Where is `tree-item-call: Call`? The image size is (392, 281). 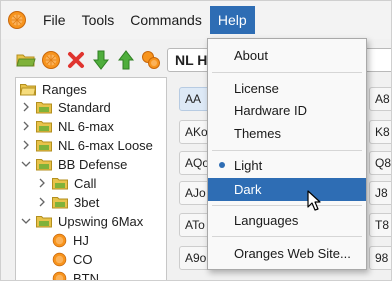
tree-item-call: Call is located at coordinates (66, 183).